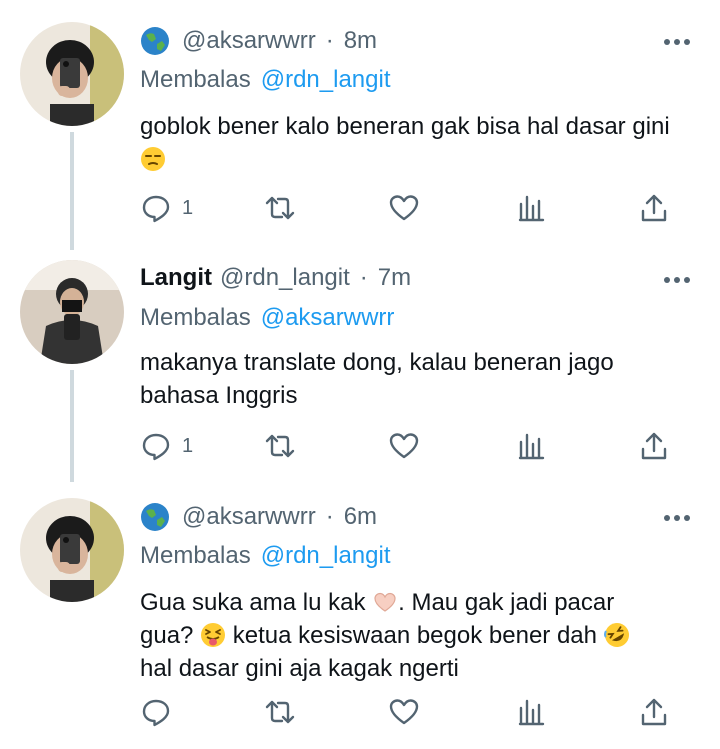  I want to click on tweet-header: @aksarwwrr · 8m, so click(258, 41).